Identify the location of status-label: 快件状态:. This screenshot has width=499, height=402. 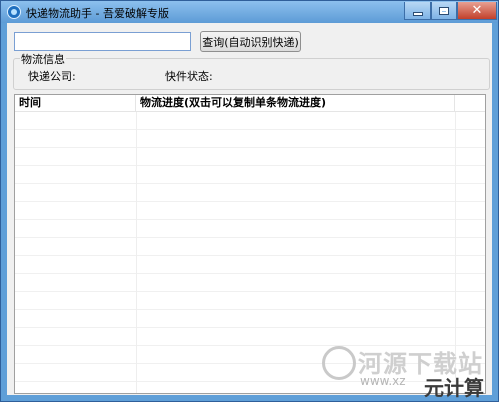
(189, 76).